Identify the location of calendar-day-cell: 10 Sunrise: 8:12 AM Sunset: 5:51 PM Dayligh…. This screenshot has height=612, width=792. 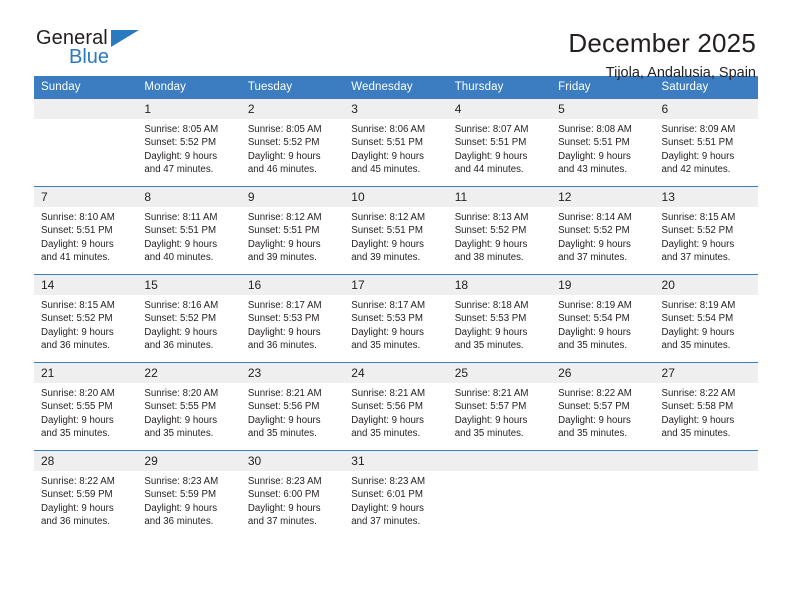
(396, 230).